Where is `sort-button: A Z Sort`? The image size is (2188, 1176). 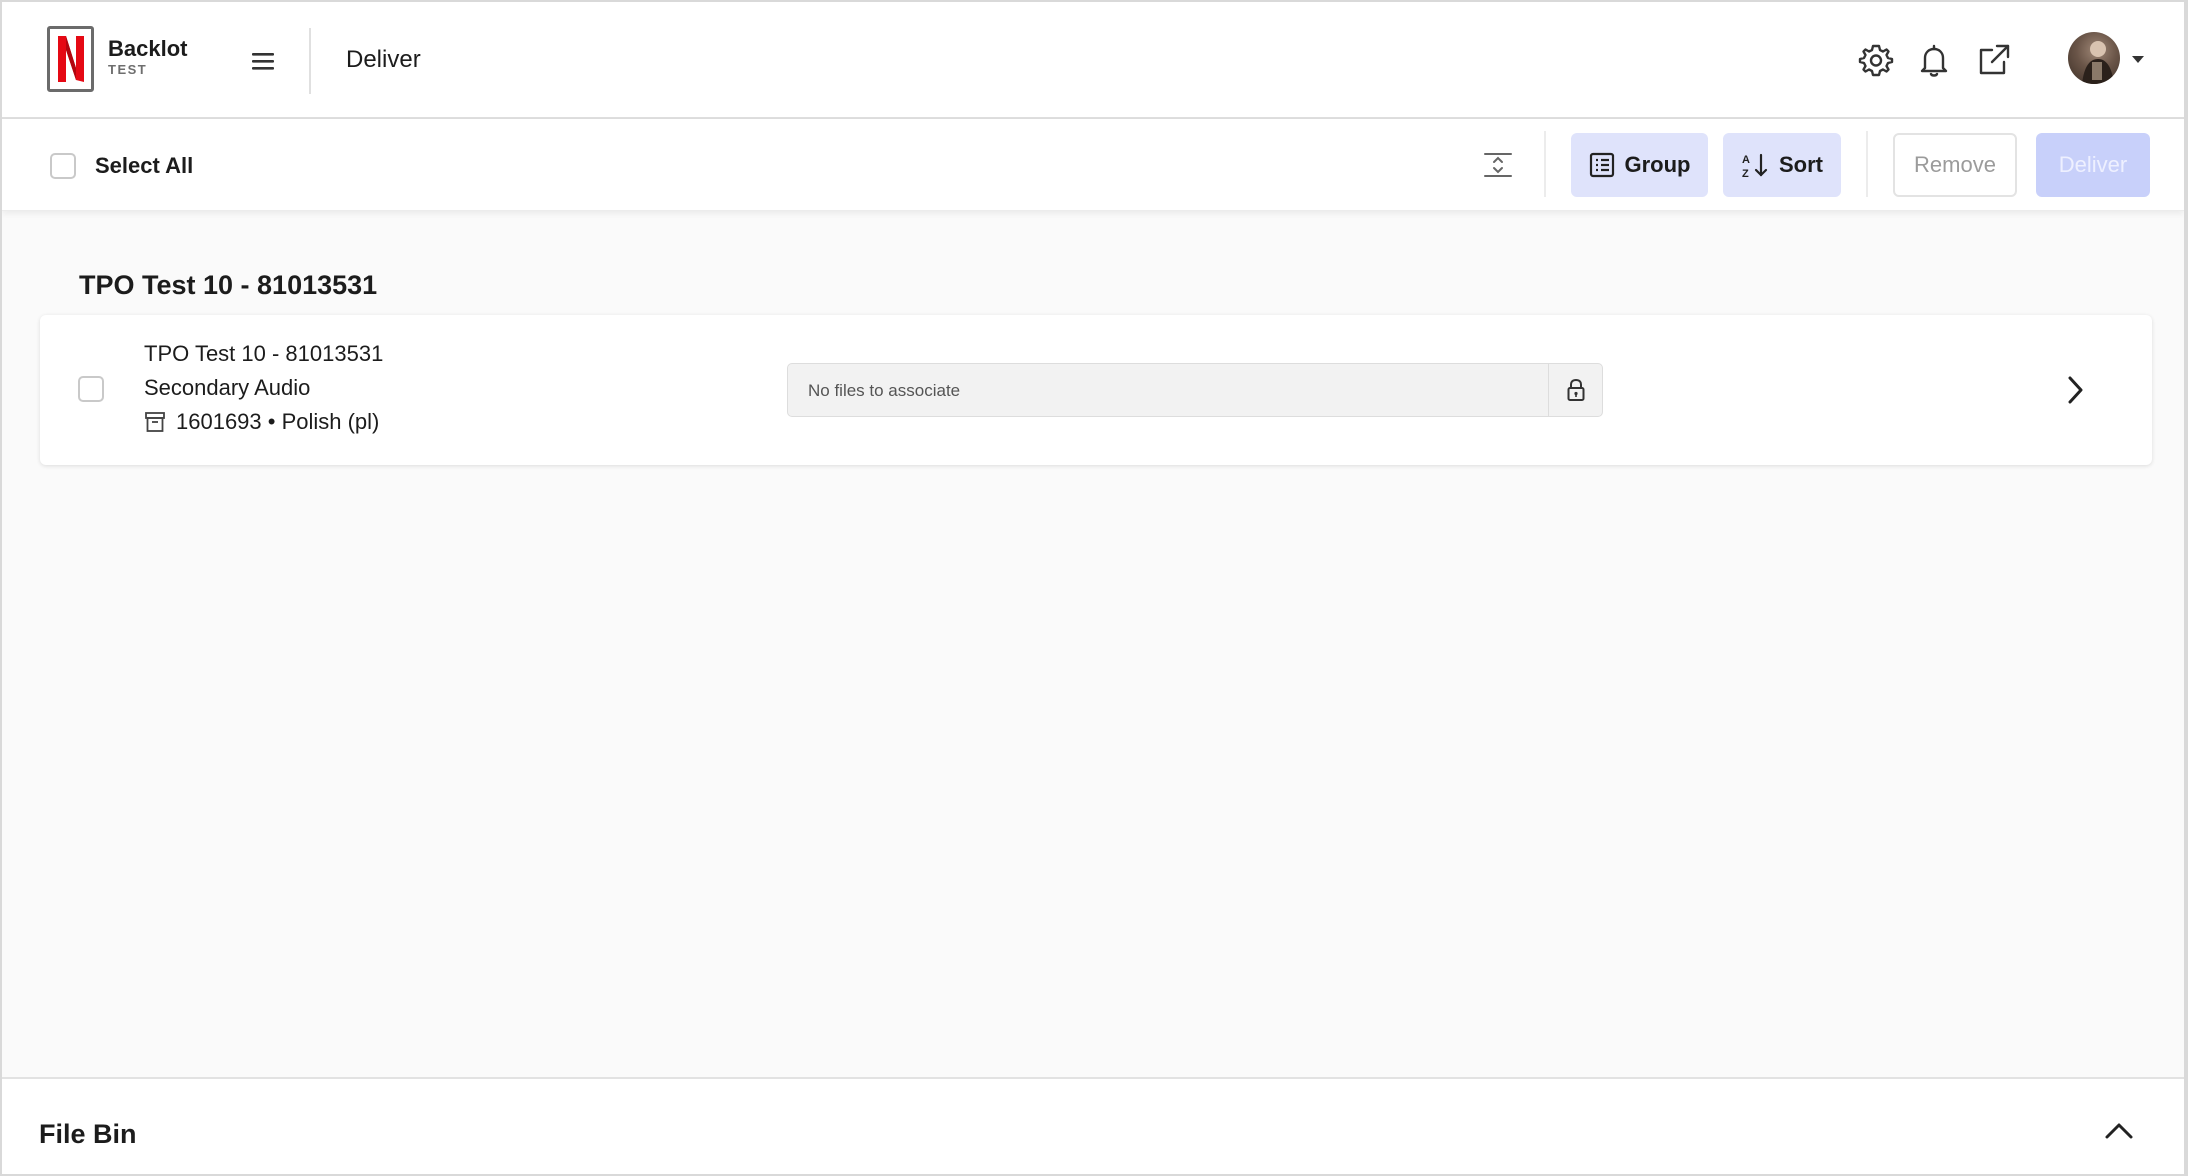
sort-button: A Z Sort is located at coordinates (1782, 165).